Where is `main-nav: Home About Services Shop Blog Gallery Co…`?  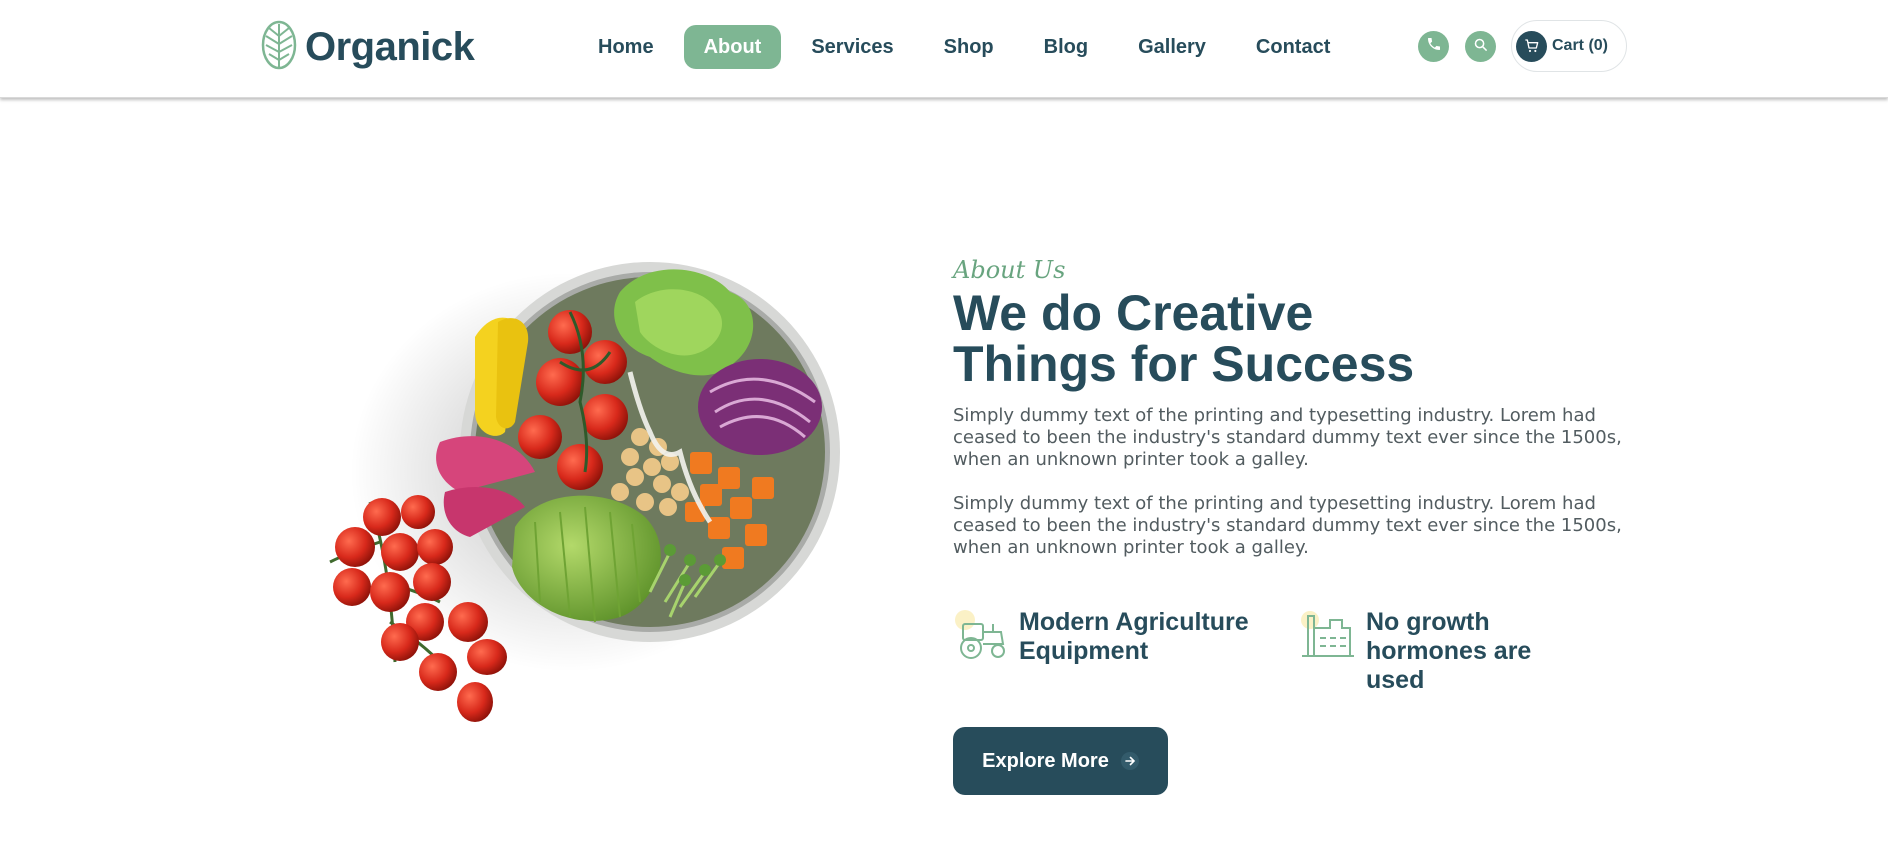
main-nav: Home About Services Shop Blog Gallery Co… is located at coordinates (969, 47).